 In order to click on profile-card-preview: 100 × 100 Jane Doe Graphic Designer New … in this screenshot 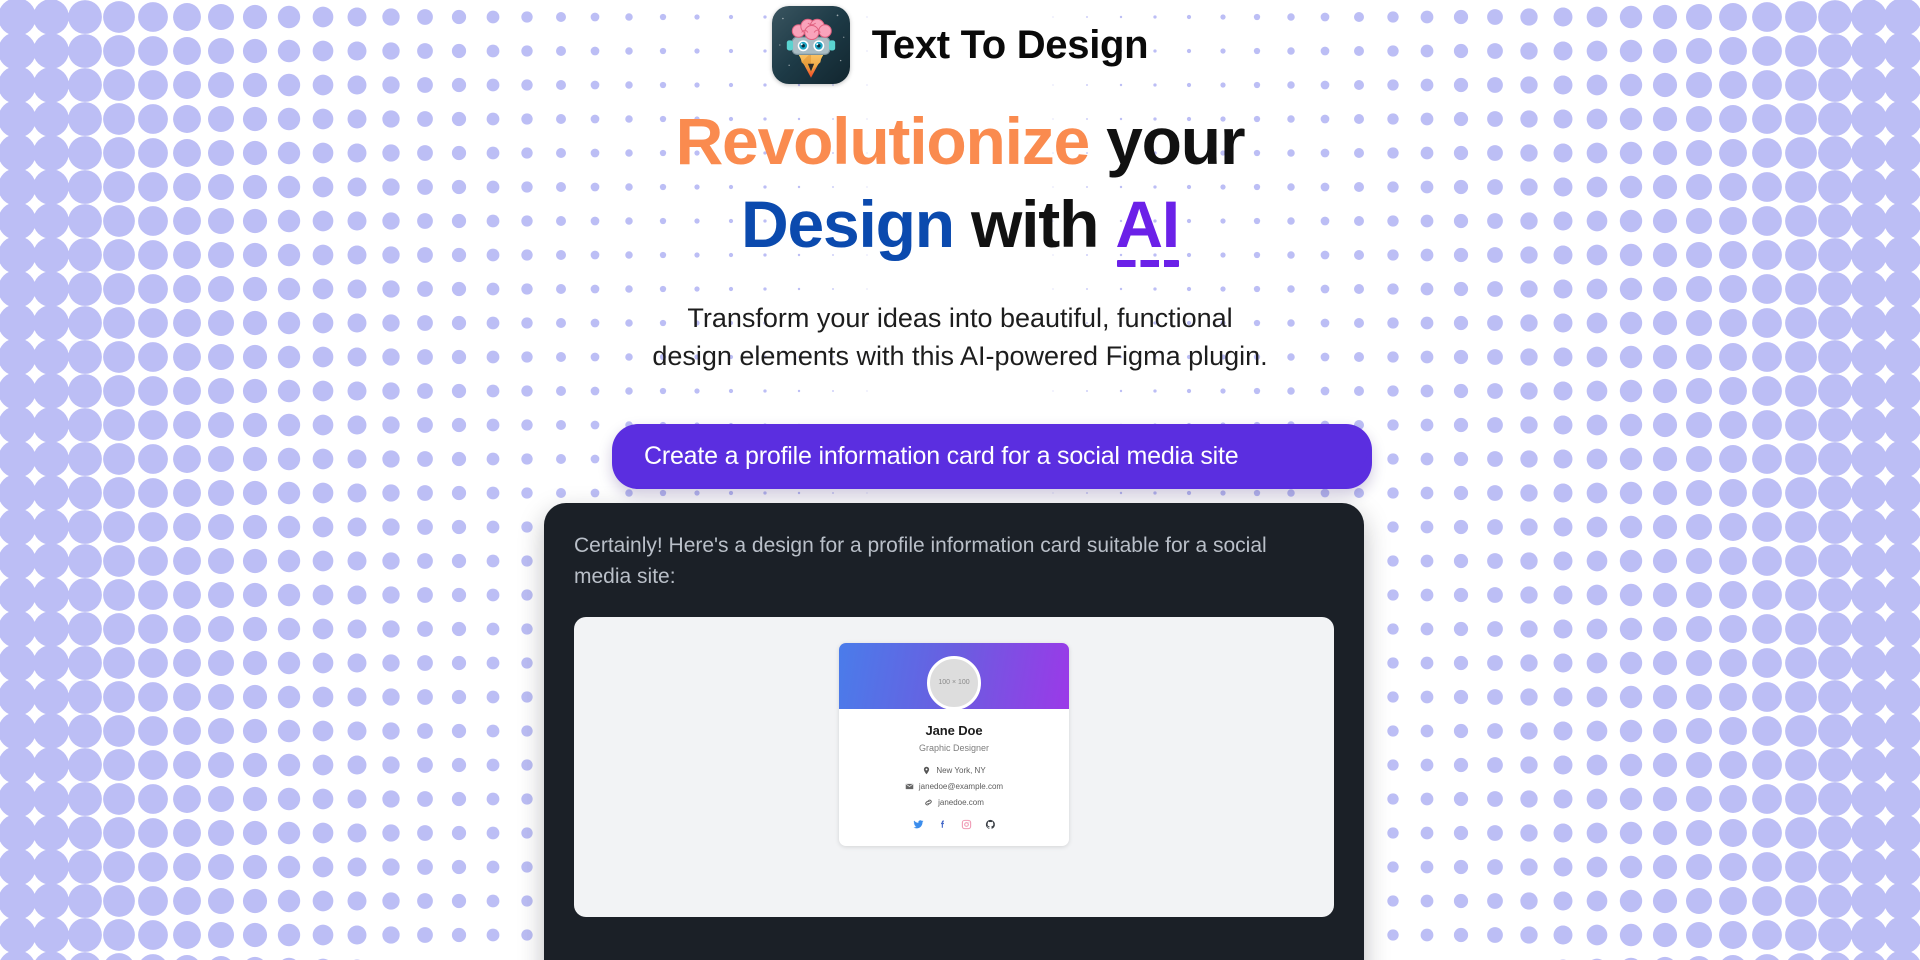, I will do `click(954, 766)`.